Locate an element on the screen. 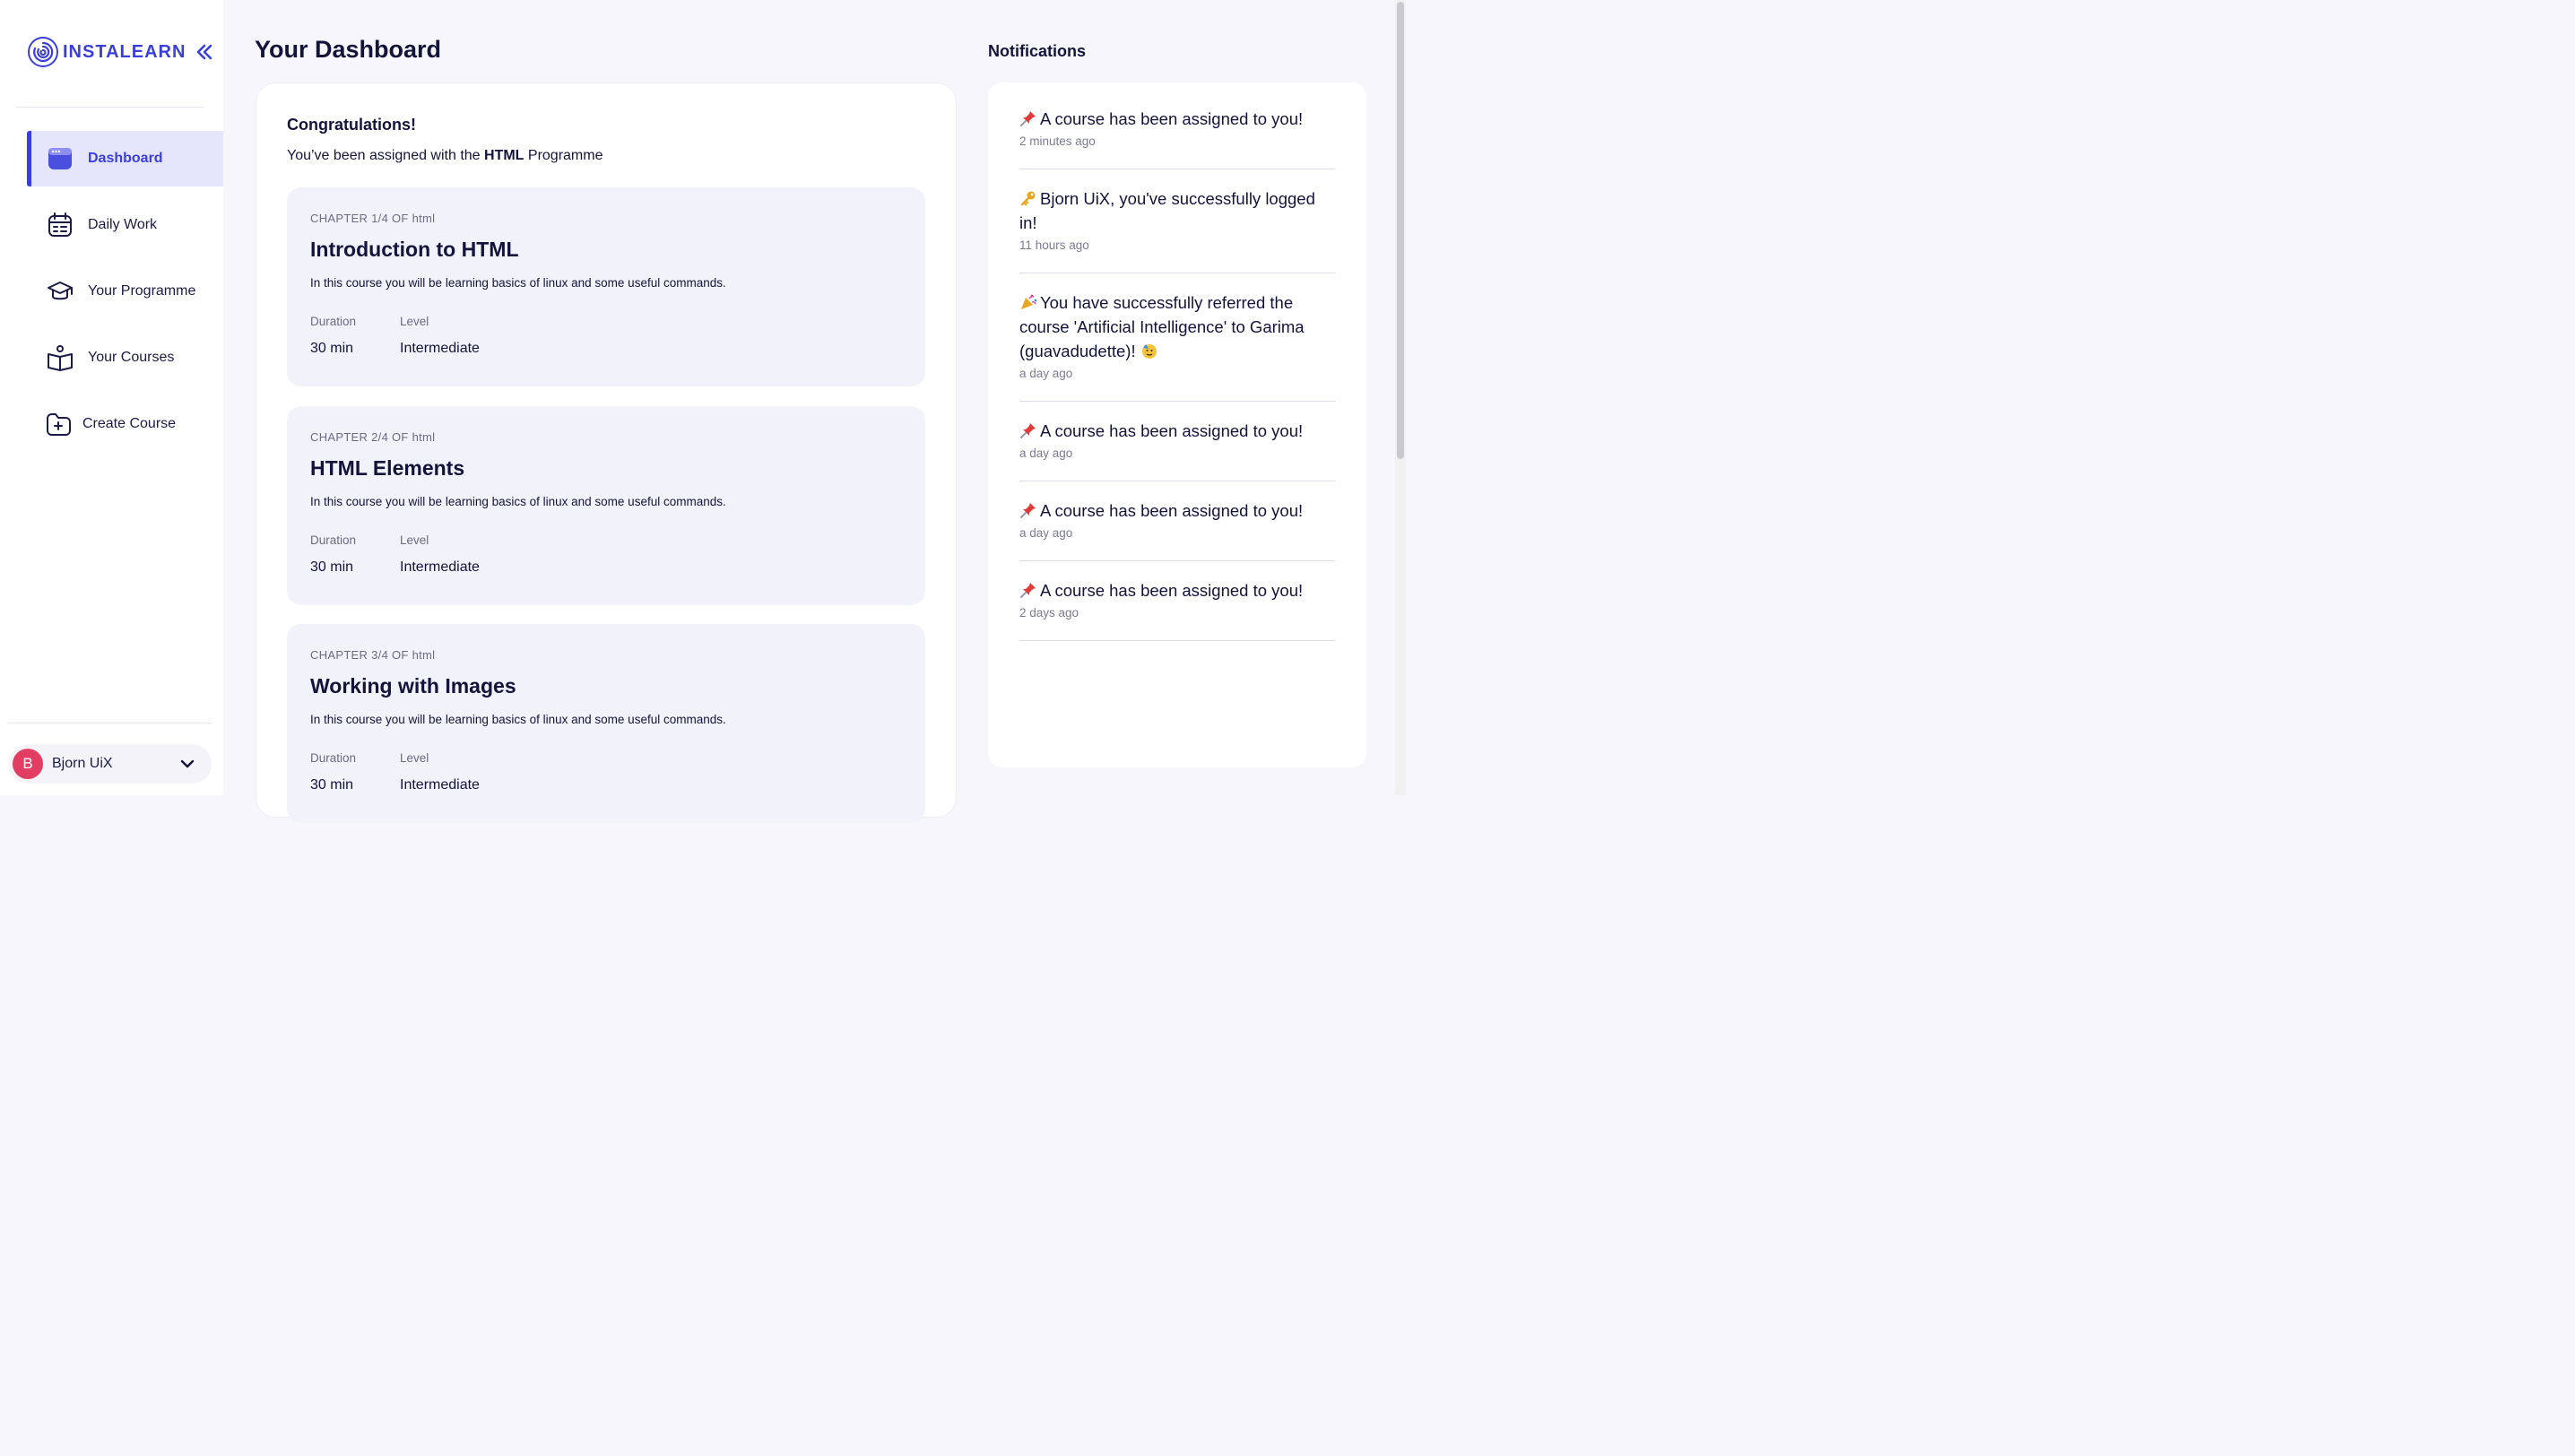 The height and width of the screenshot is (1456, 2575). dashboard-icon is located at coordinates (60, 158).